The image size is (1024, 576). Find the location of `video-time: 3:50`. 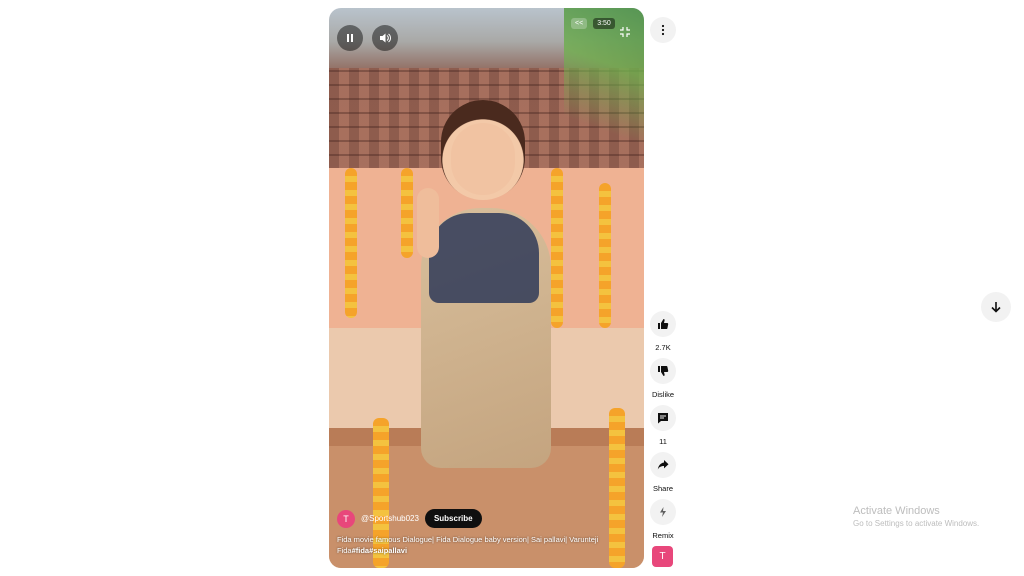

video-time: 3:50 is located at coordinates (604, 23).